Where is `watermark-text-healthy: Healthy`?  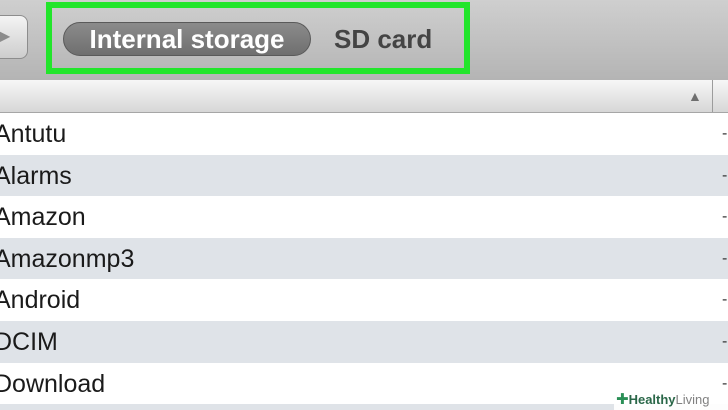 watermark-text-healthy: Healthy is located at coordinates (652, 399).